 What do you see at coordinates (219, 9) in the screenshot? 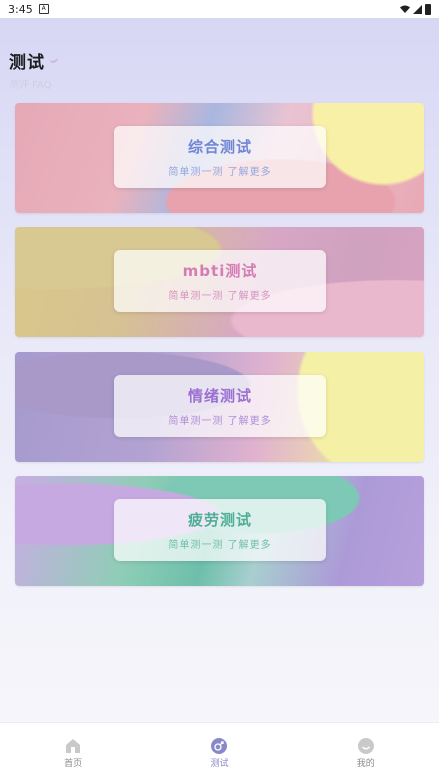
I see `status-bar: 3:45 A` at bounding box center [219, 9].